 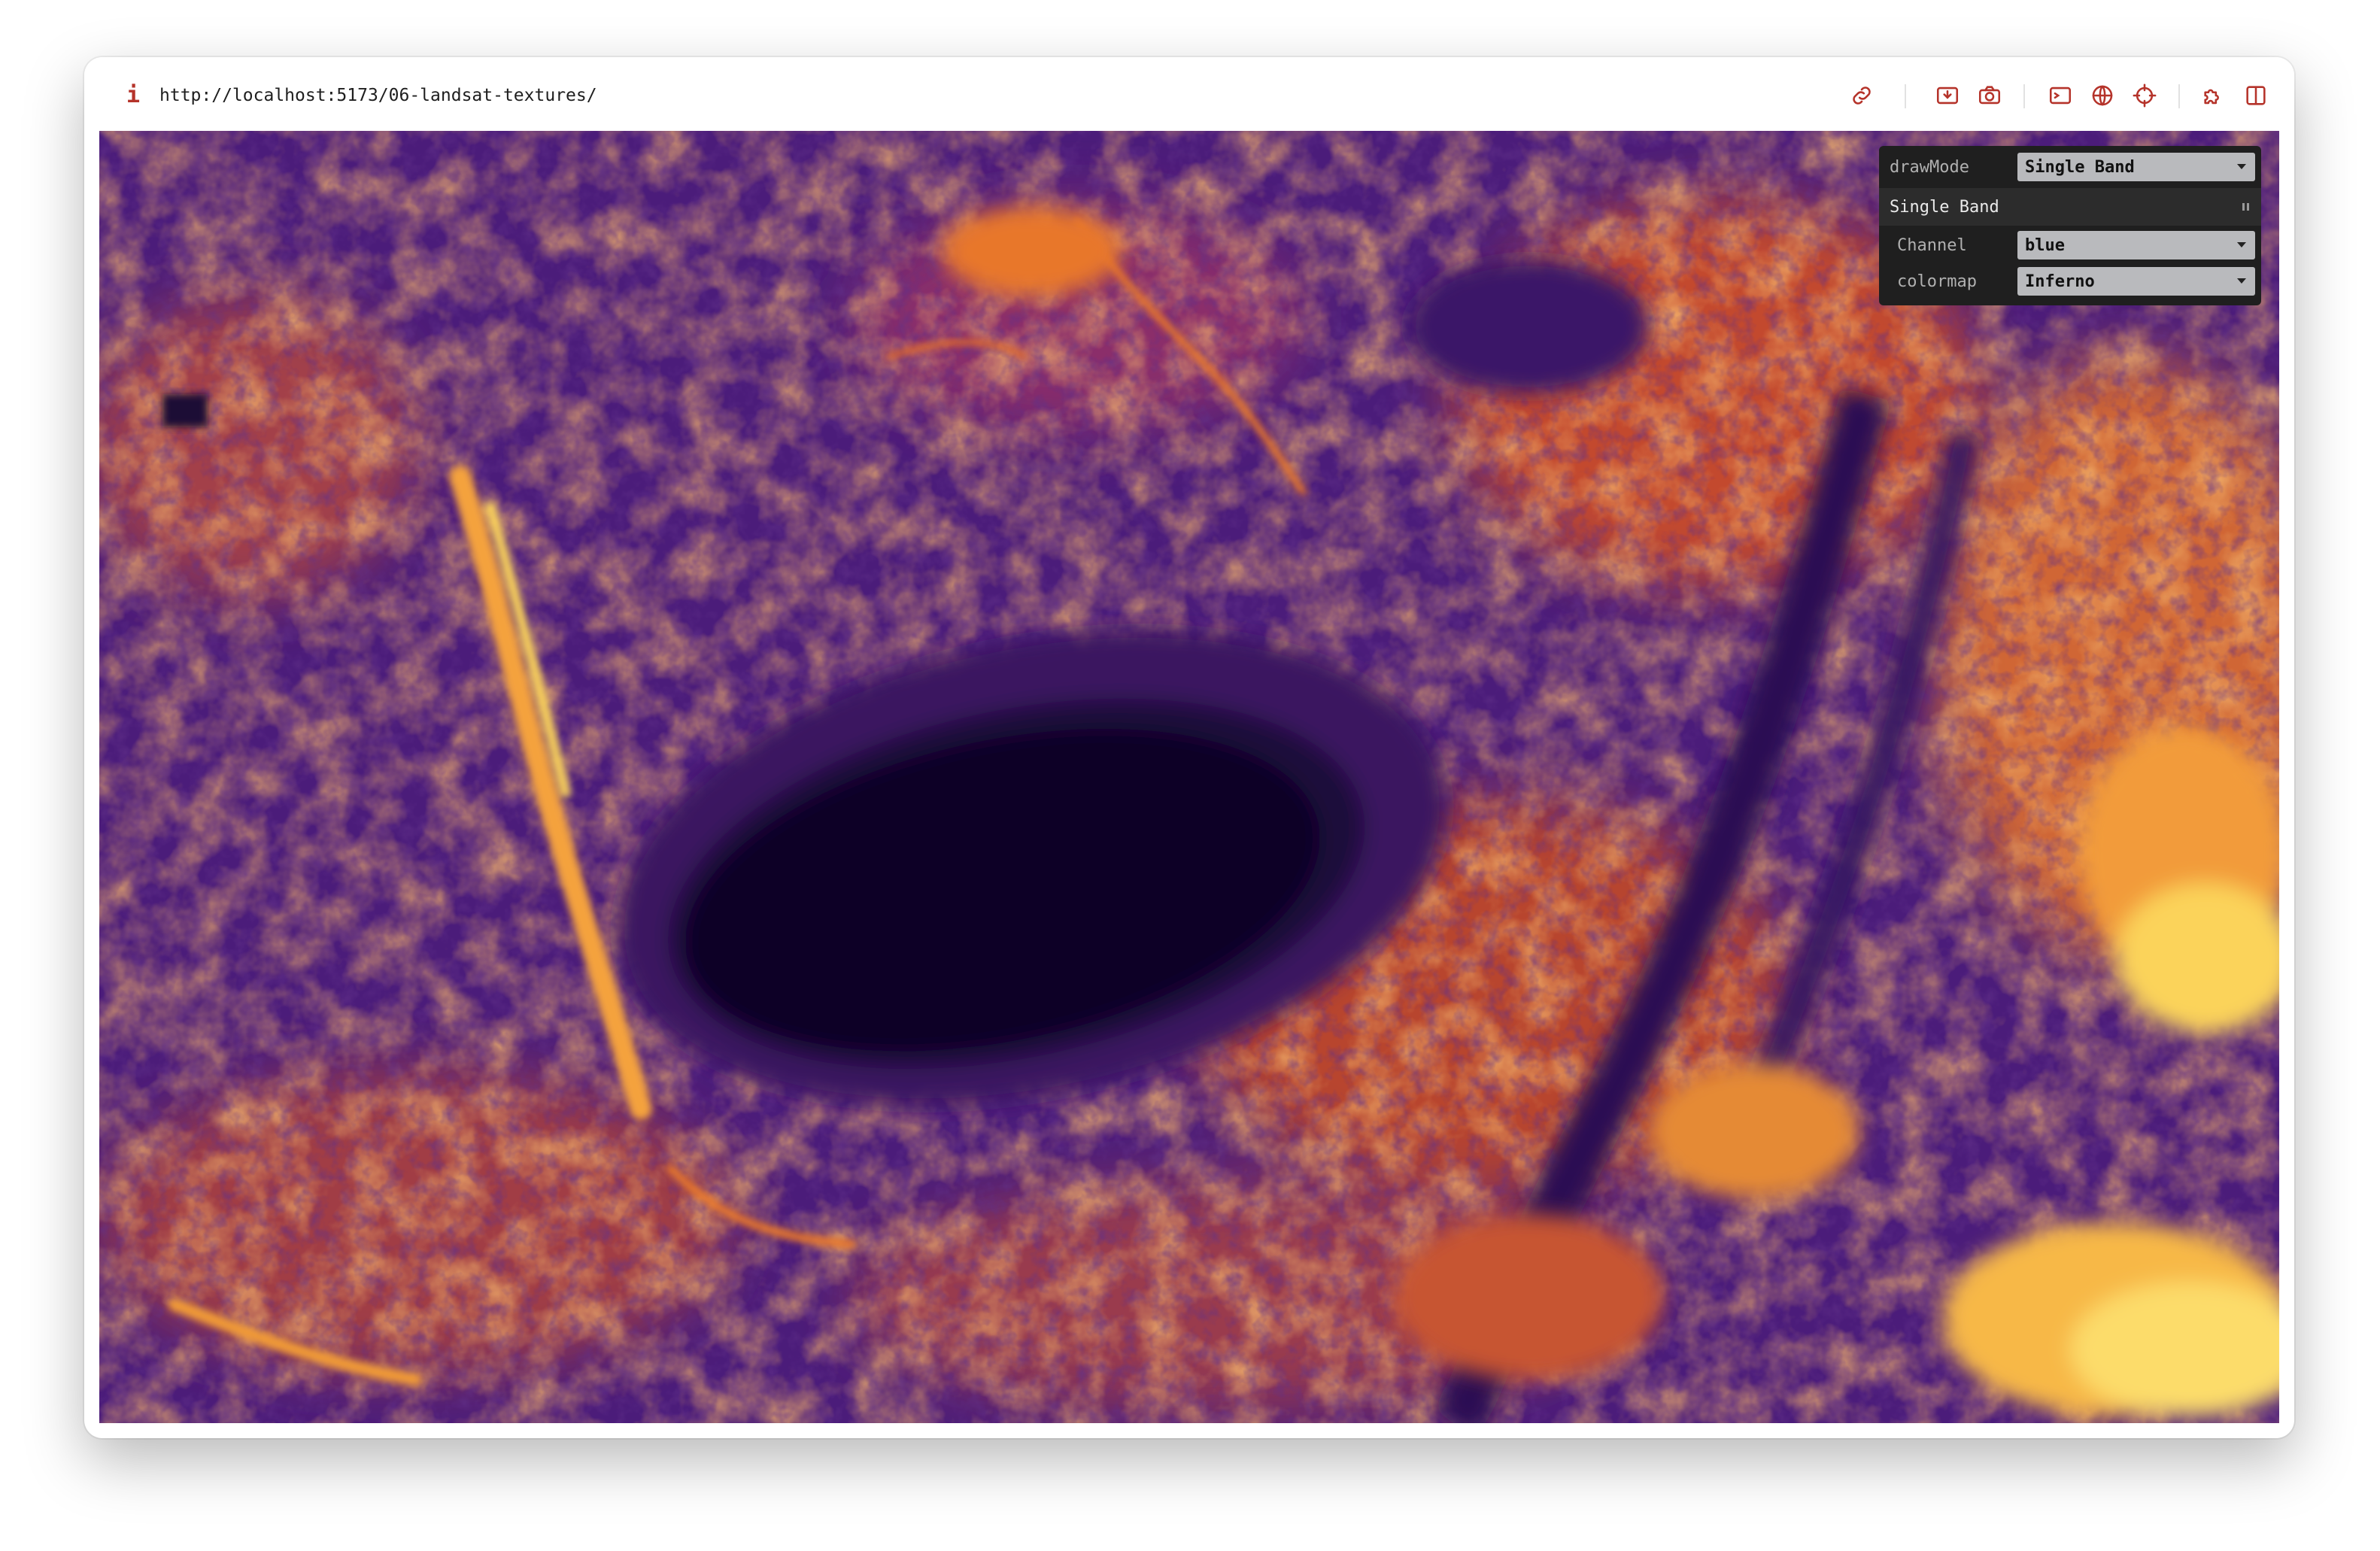 I want to click on crosshair-icon, so click(x=2144, y=96).